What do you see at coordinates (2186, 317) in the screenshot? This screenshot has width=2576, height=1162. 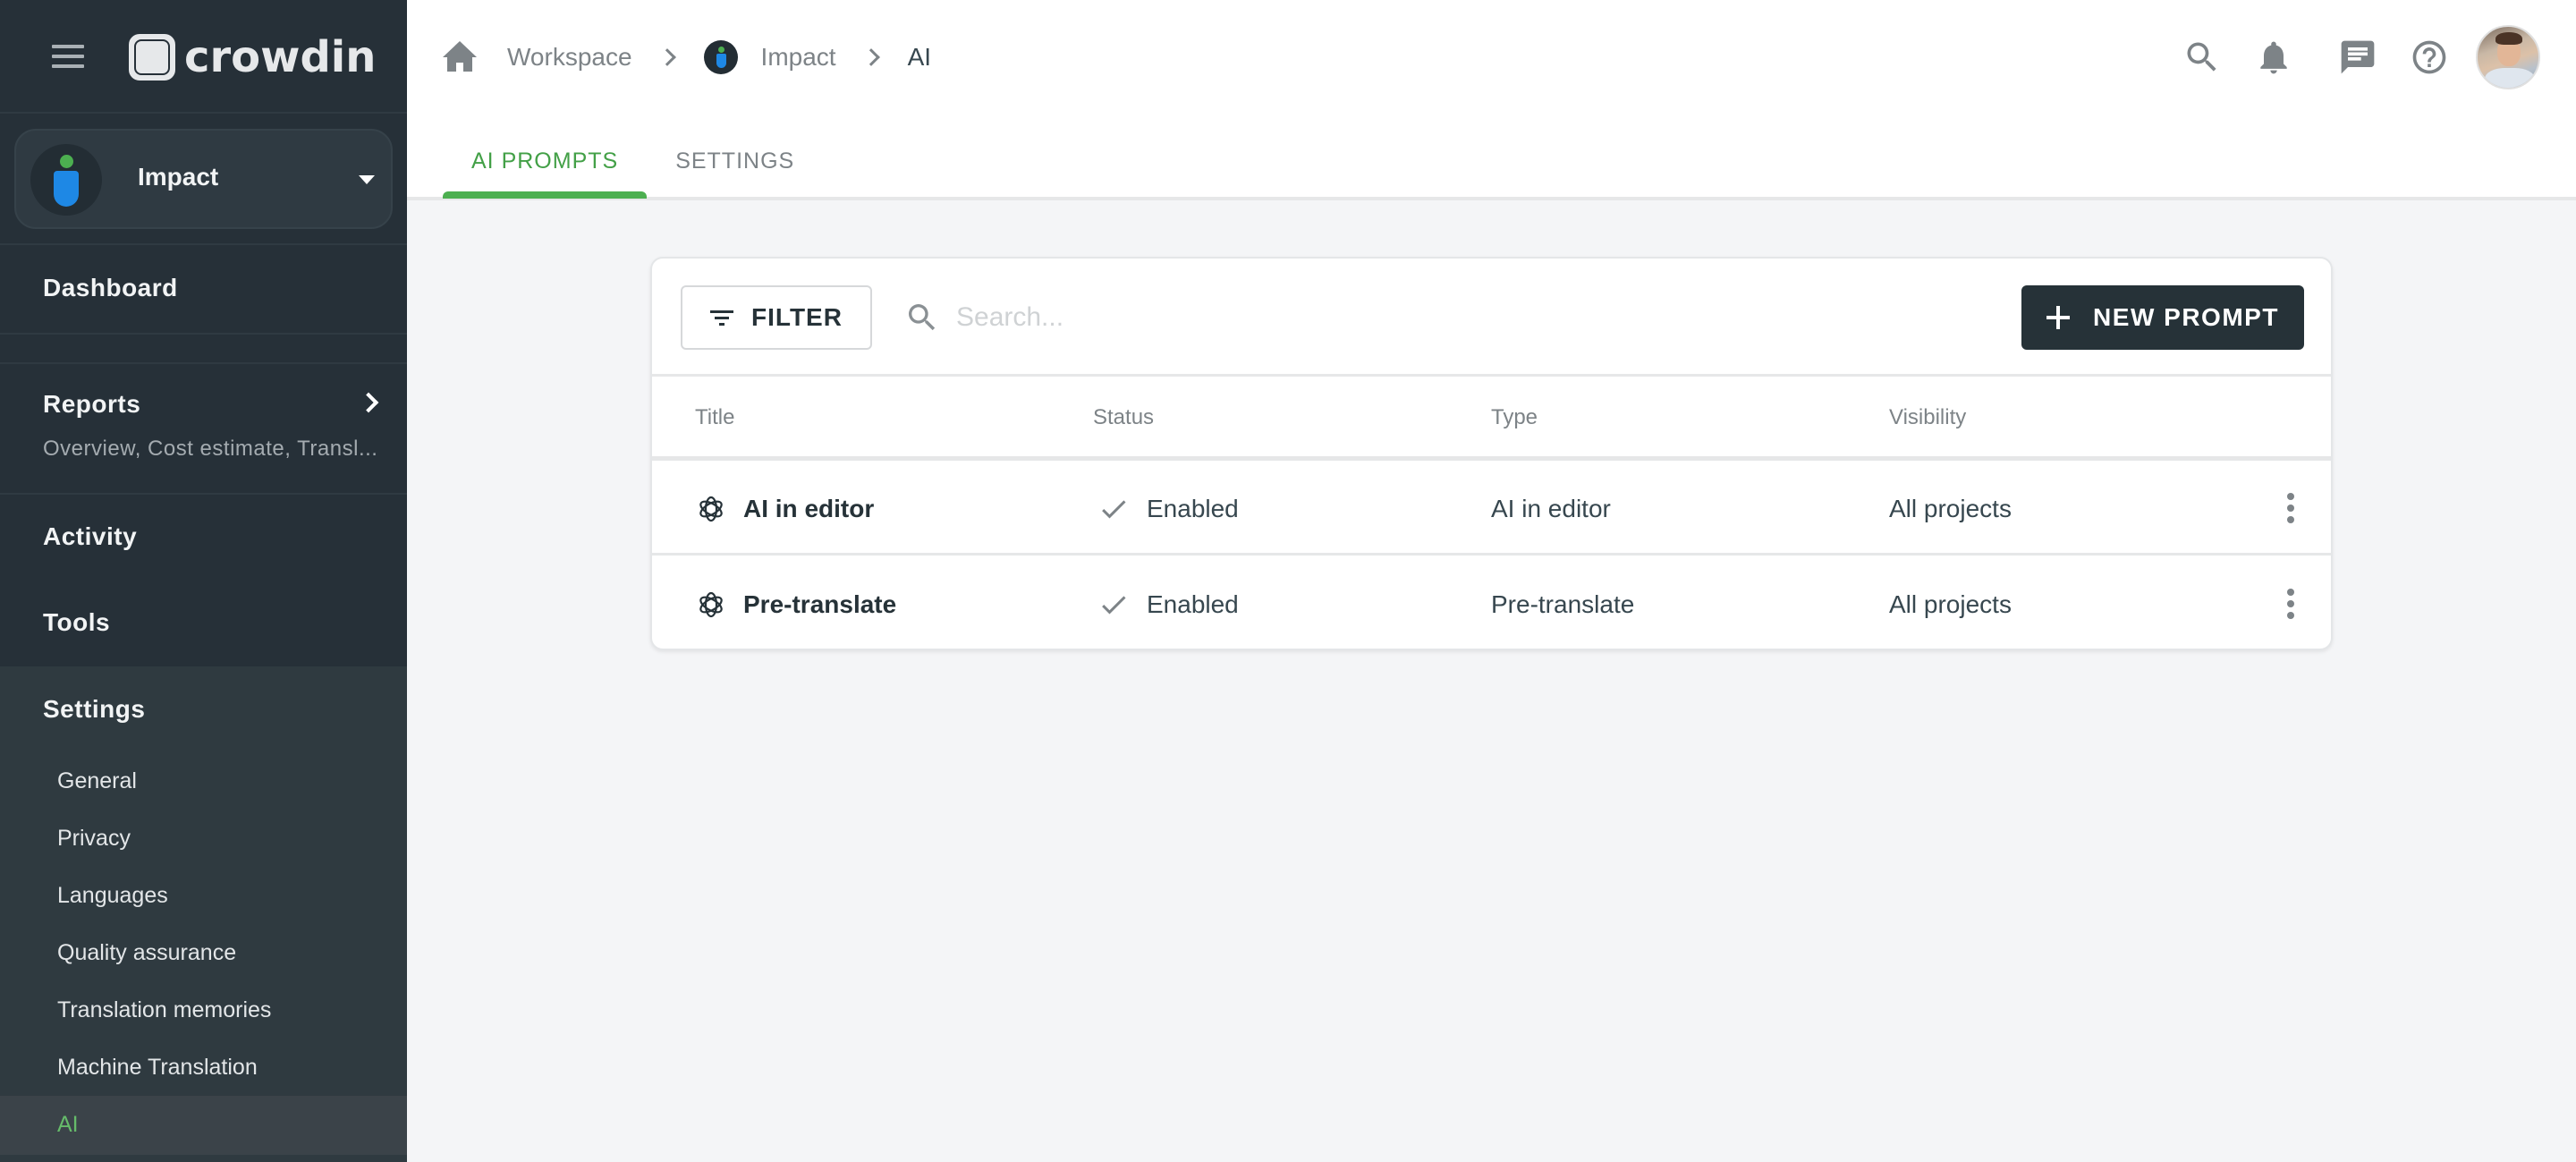 I see `new-prompt-label: NEW PROMPT` at bounding box center [2186, 317].